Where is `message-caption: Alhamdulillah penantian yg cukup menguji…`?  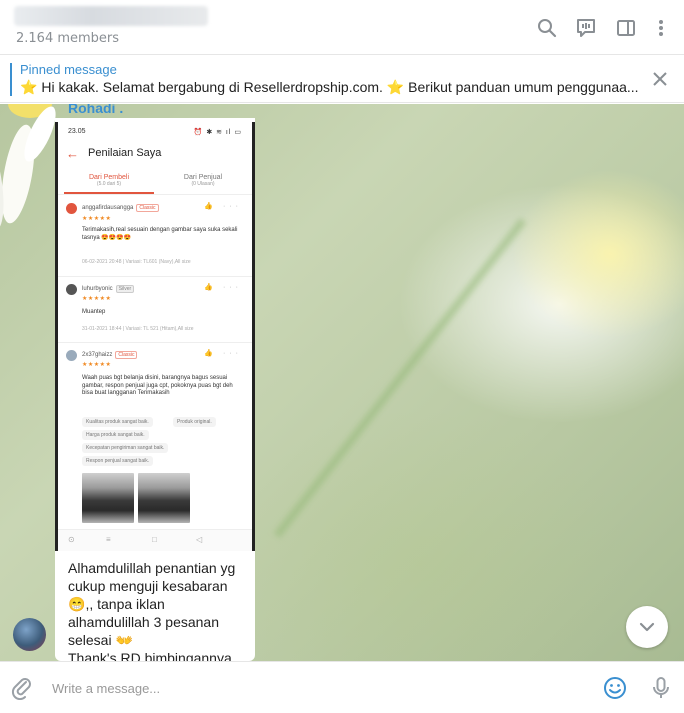
message-caption: Alhamdulillah penantian yg cukup menguji… is located at coordinates (152, 610).